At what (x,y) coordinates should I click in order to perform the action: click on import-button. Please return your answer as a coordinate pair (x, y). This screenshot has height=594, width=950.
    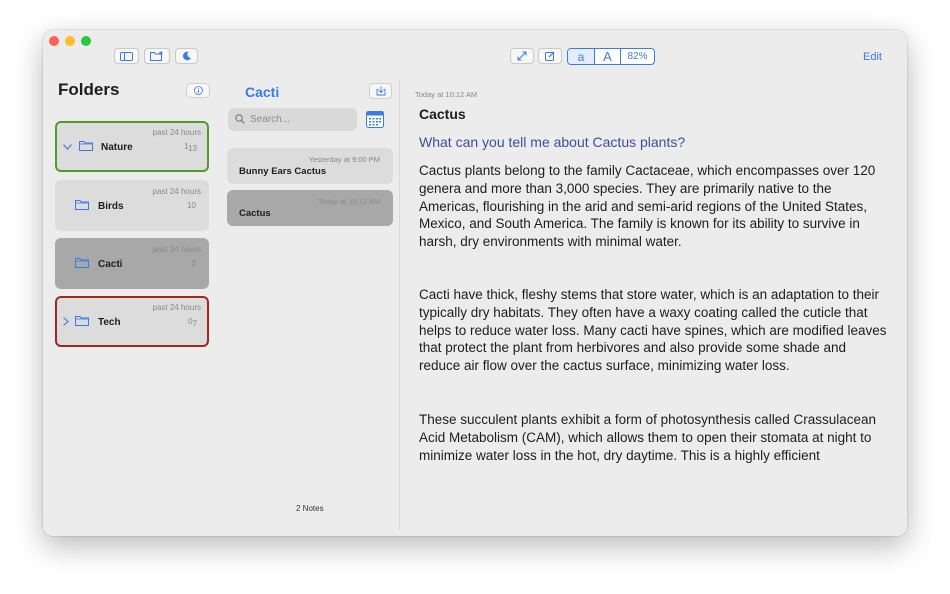
    Looking at the image, I should click on (380, 91).